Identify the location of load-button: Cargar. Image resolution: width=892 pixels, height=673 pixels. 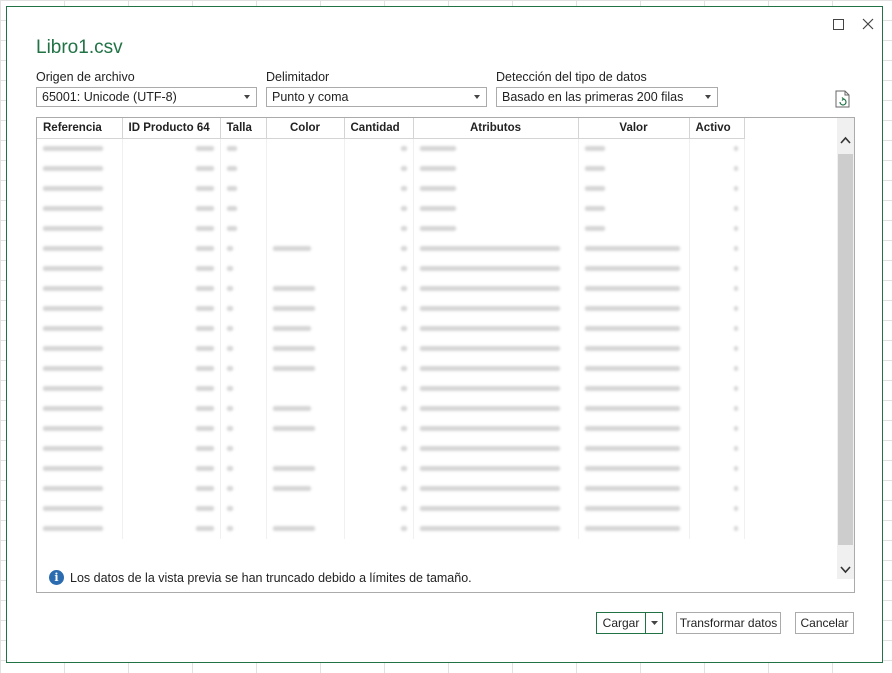
(621, 623).